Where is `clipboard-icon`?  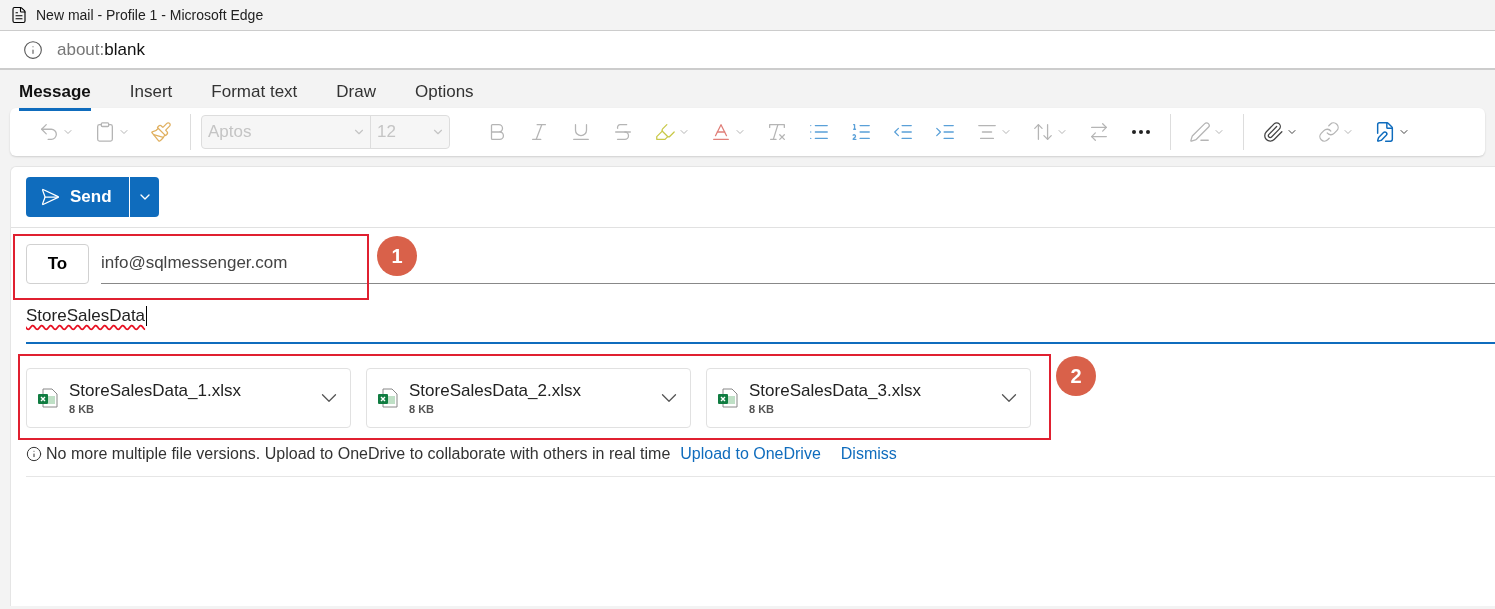
clipboard-icon is located at coordinates (105, 132).